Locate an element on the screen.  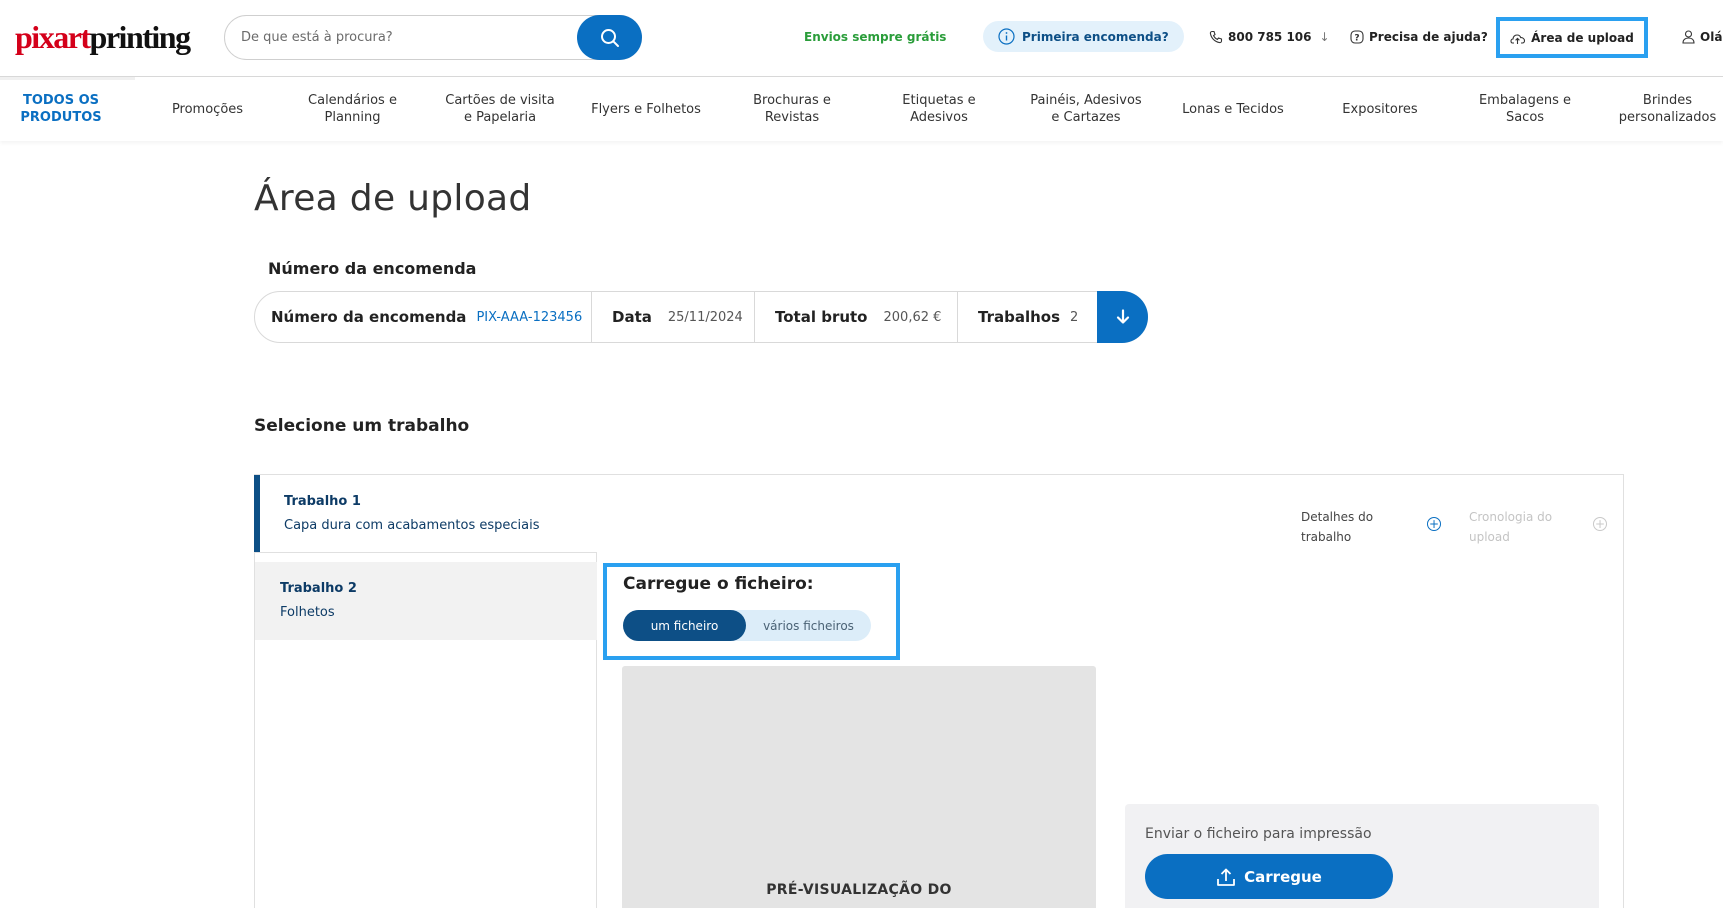
question-icon: ? is located at coordinates (1357, 37).